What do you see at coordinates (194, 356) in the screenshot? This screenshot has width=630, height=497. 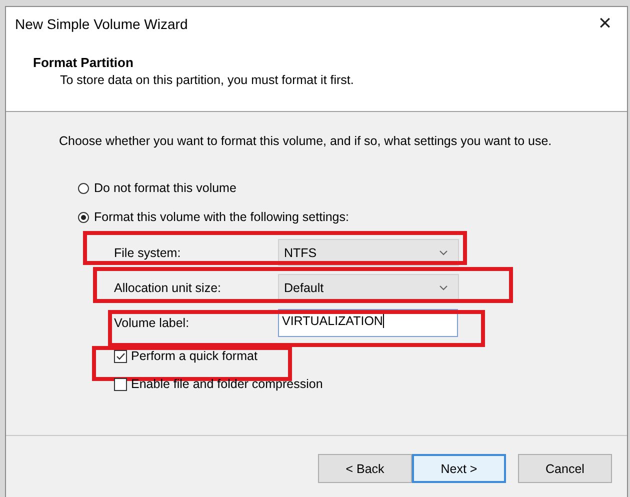 I see `checkbox-label: Perform a quick format` at bounding box center [194, 356].